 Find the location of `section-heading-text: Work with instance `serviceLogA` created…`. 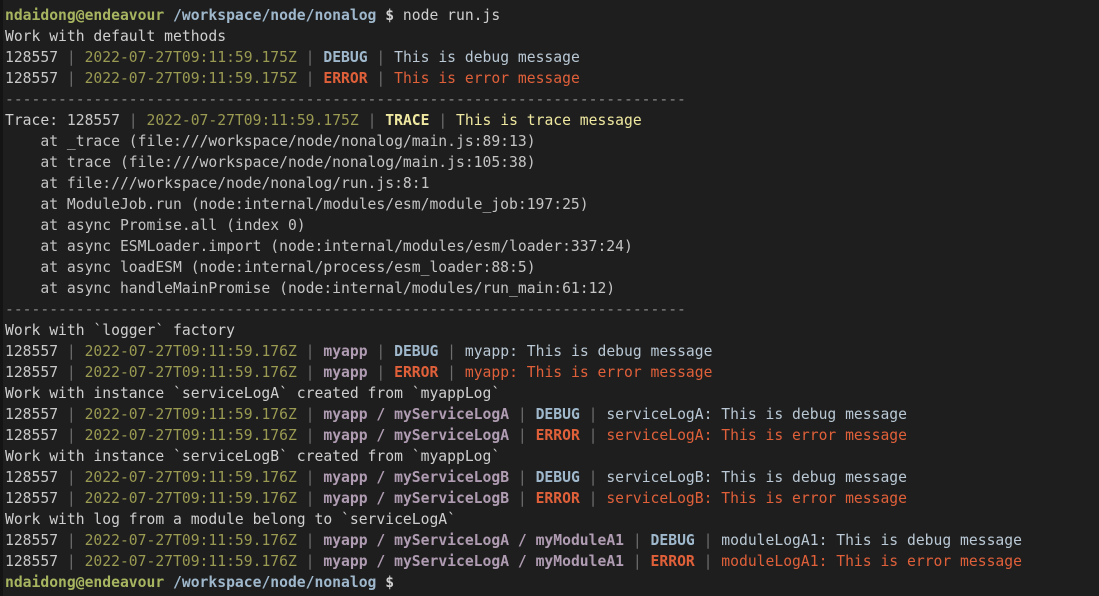

section-heading-text: Work with instance `serviceLogA` created… is located at coordinates (253, 393).